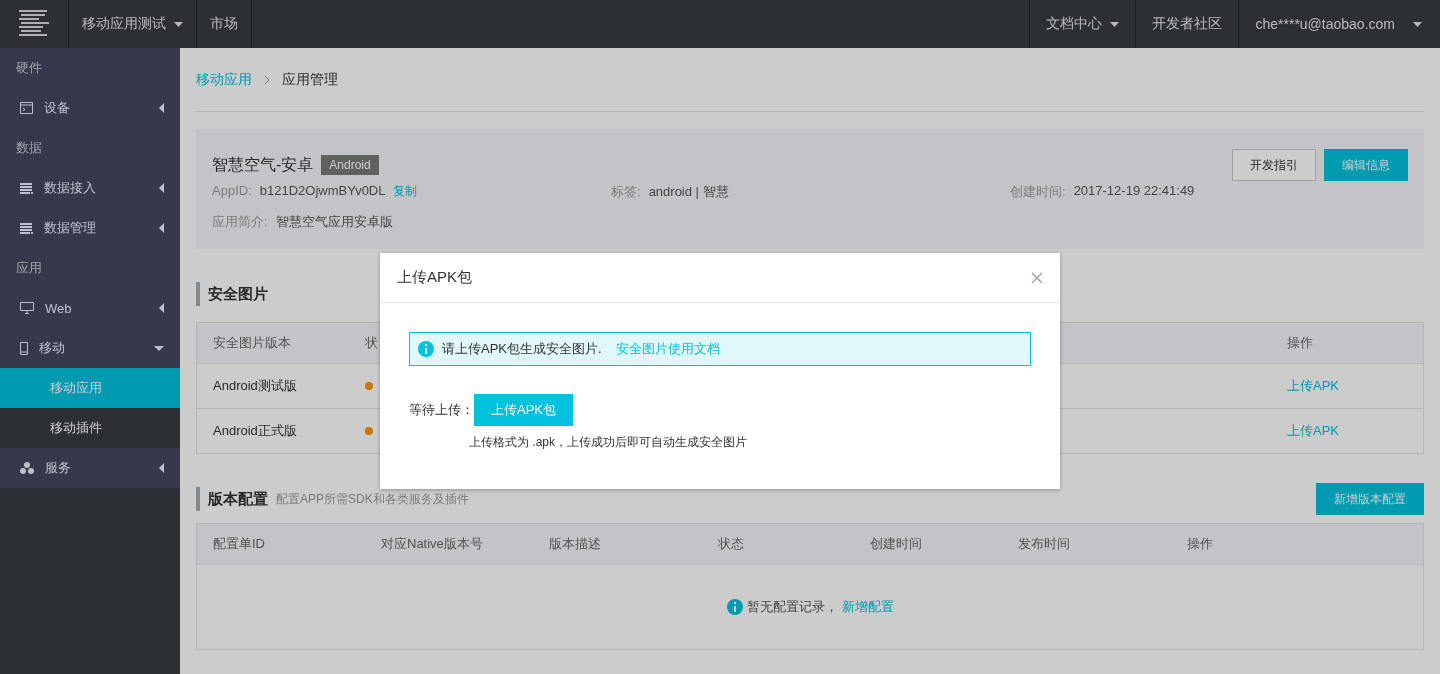 The width and height of the screenshot is (1440, 674). Describe the element at coordinates (26, 108) in the screenshot. I see `window-icon` at that location.